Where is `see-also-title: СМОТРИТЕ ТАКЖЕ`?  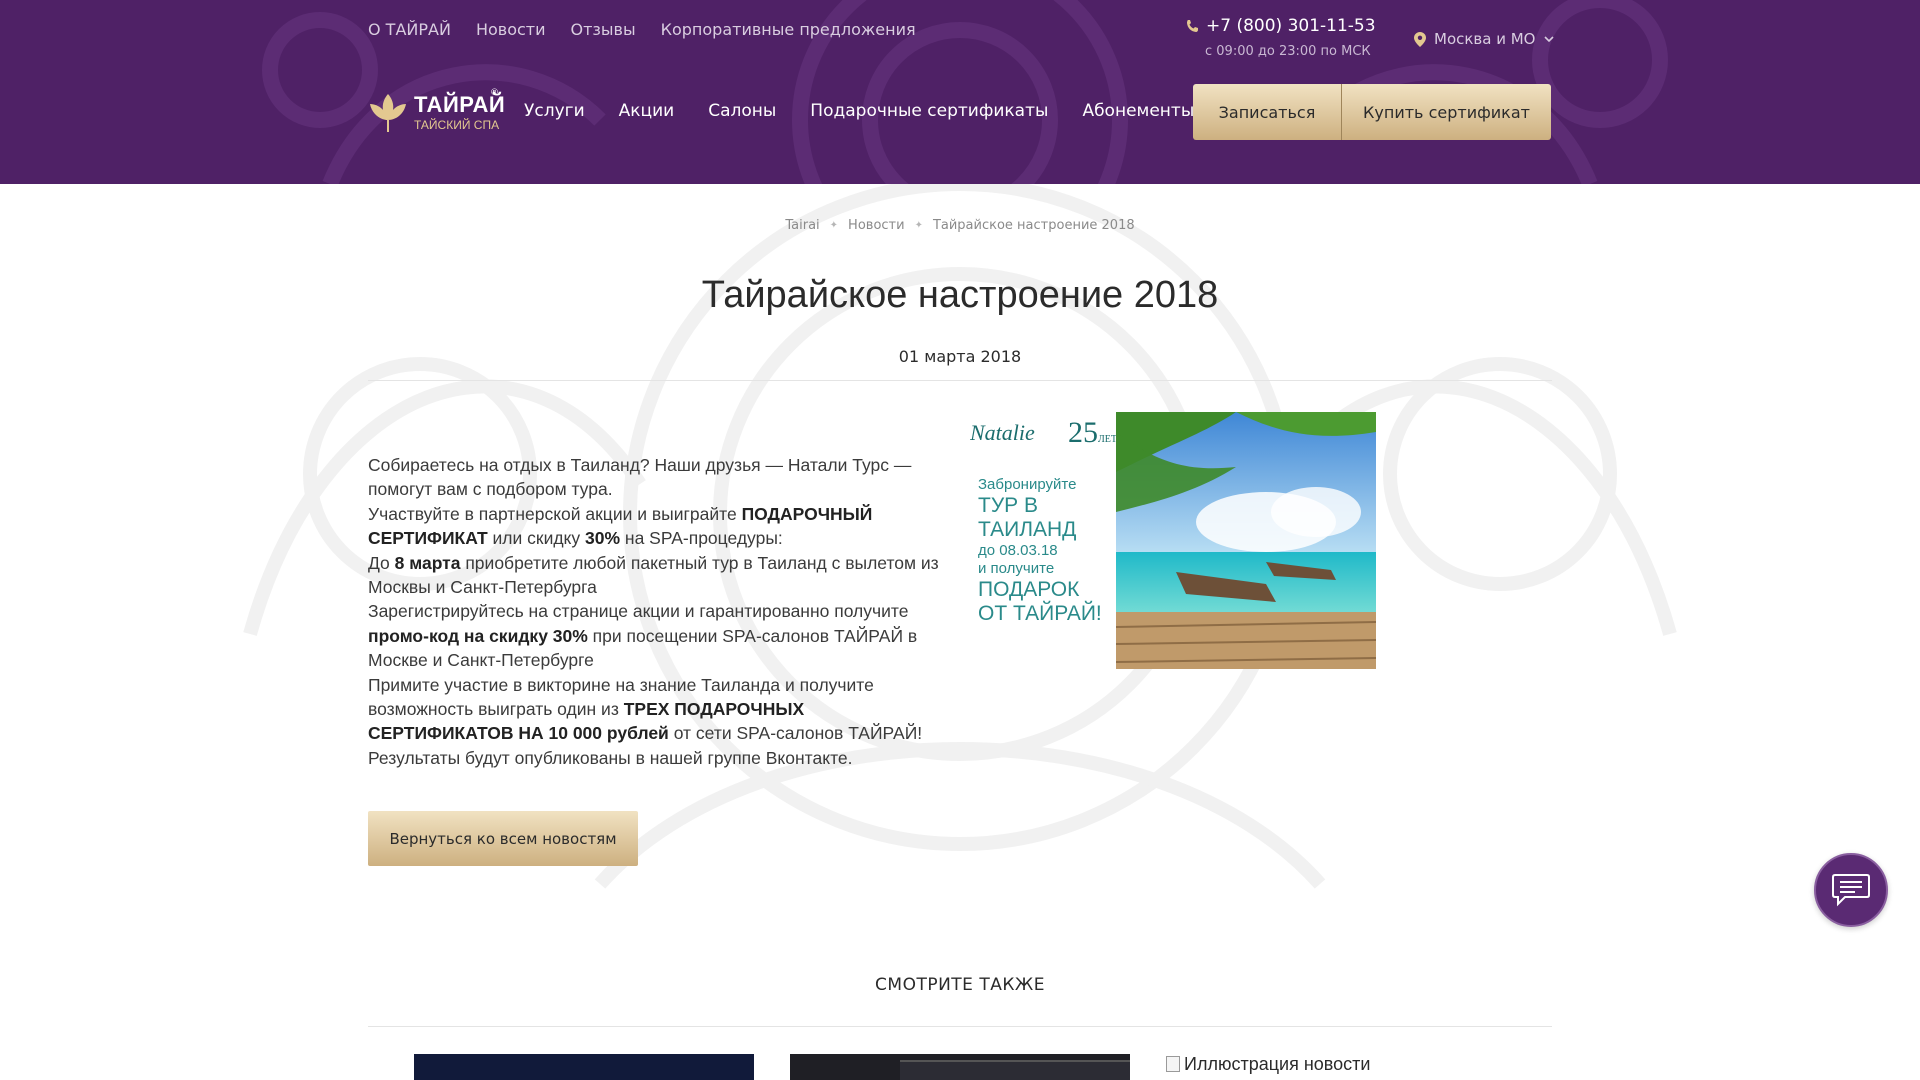
see-also-title: СМОТРИТЕ ТАКЖЕ is located at coordinates (960, 985).